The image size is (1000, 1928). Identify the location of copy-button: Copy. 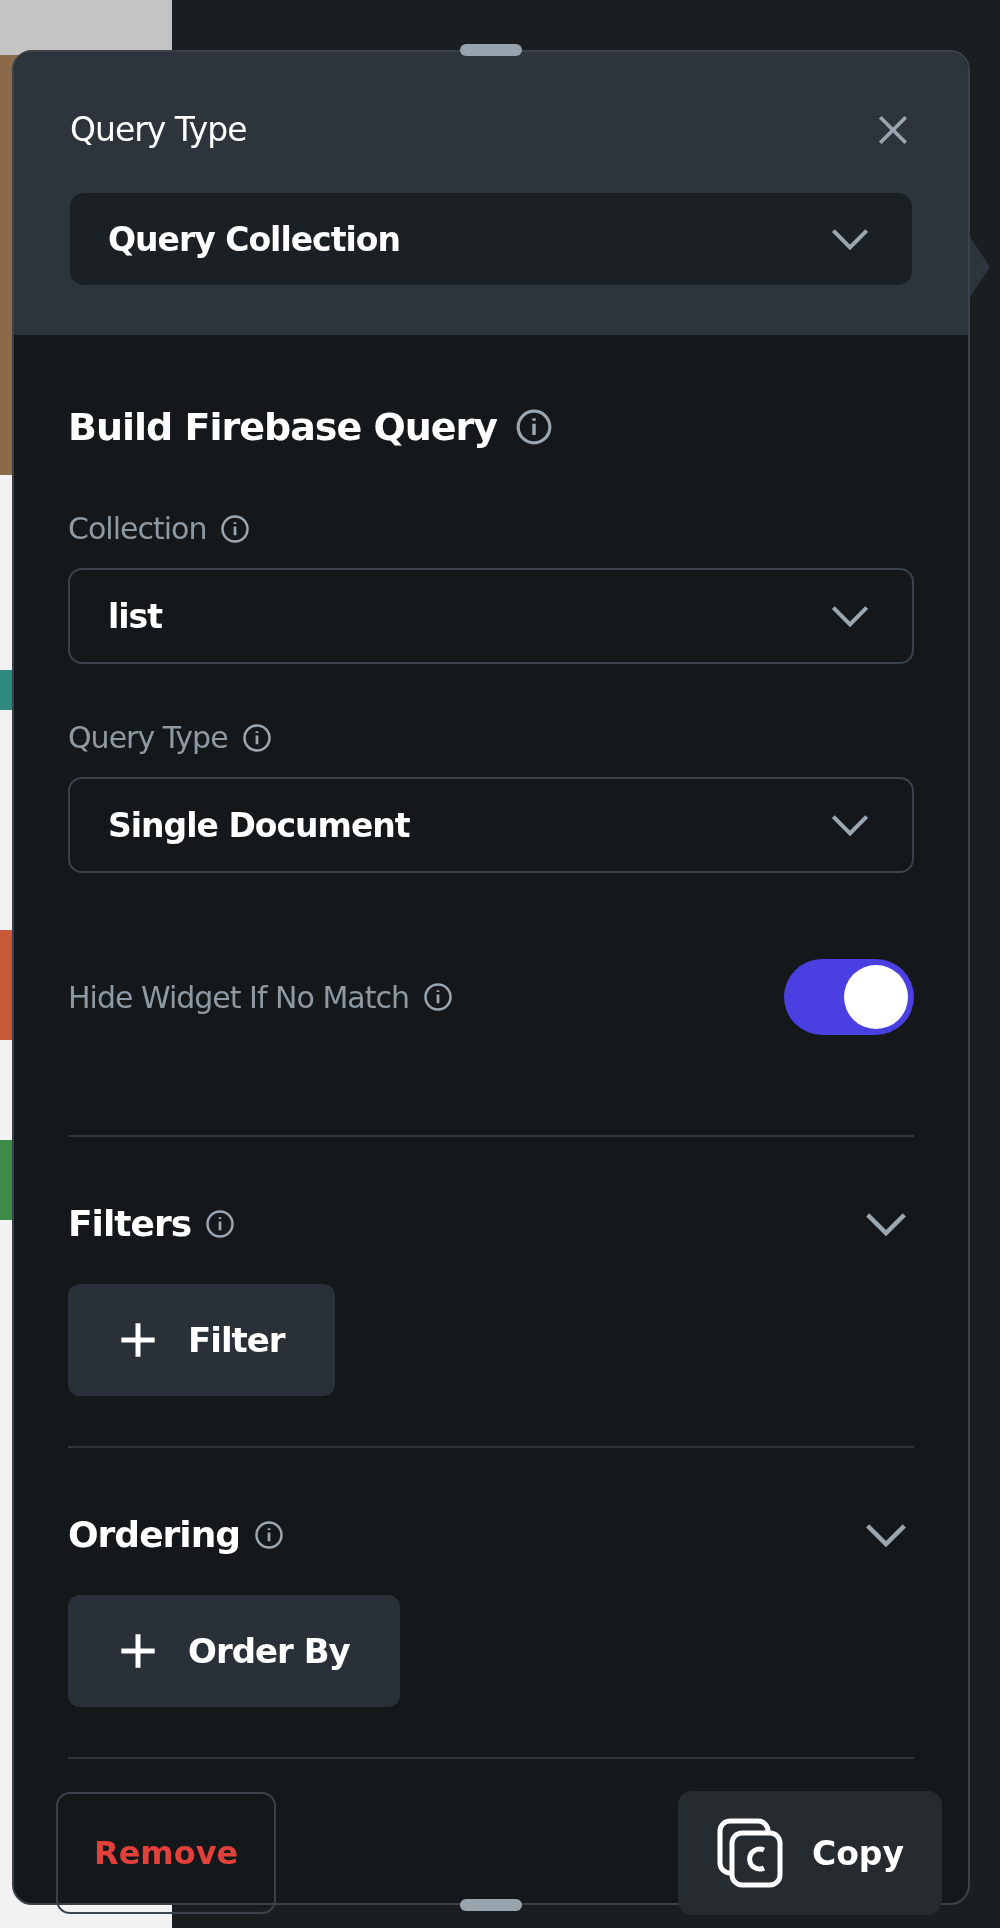
(809, 1853).